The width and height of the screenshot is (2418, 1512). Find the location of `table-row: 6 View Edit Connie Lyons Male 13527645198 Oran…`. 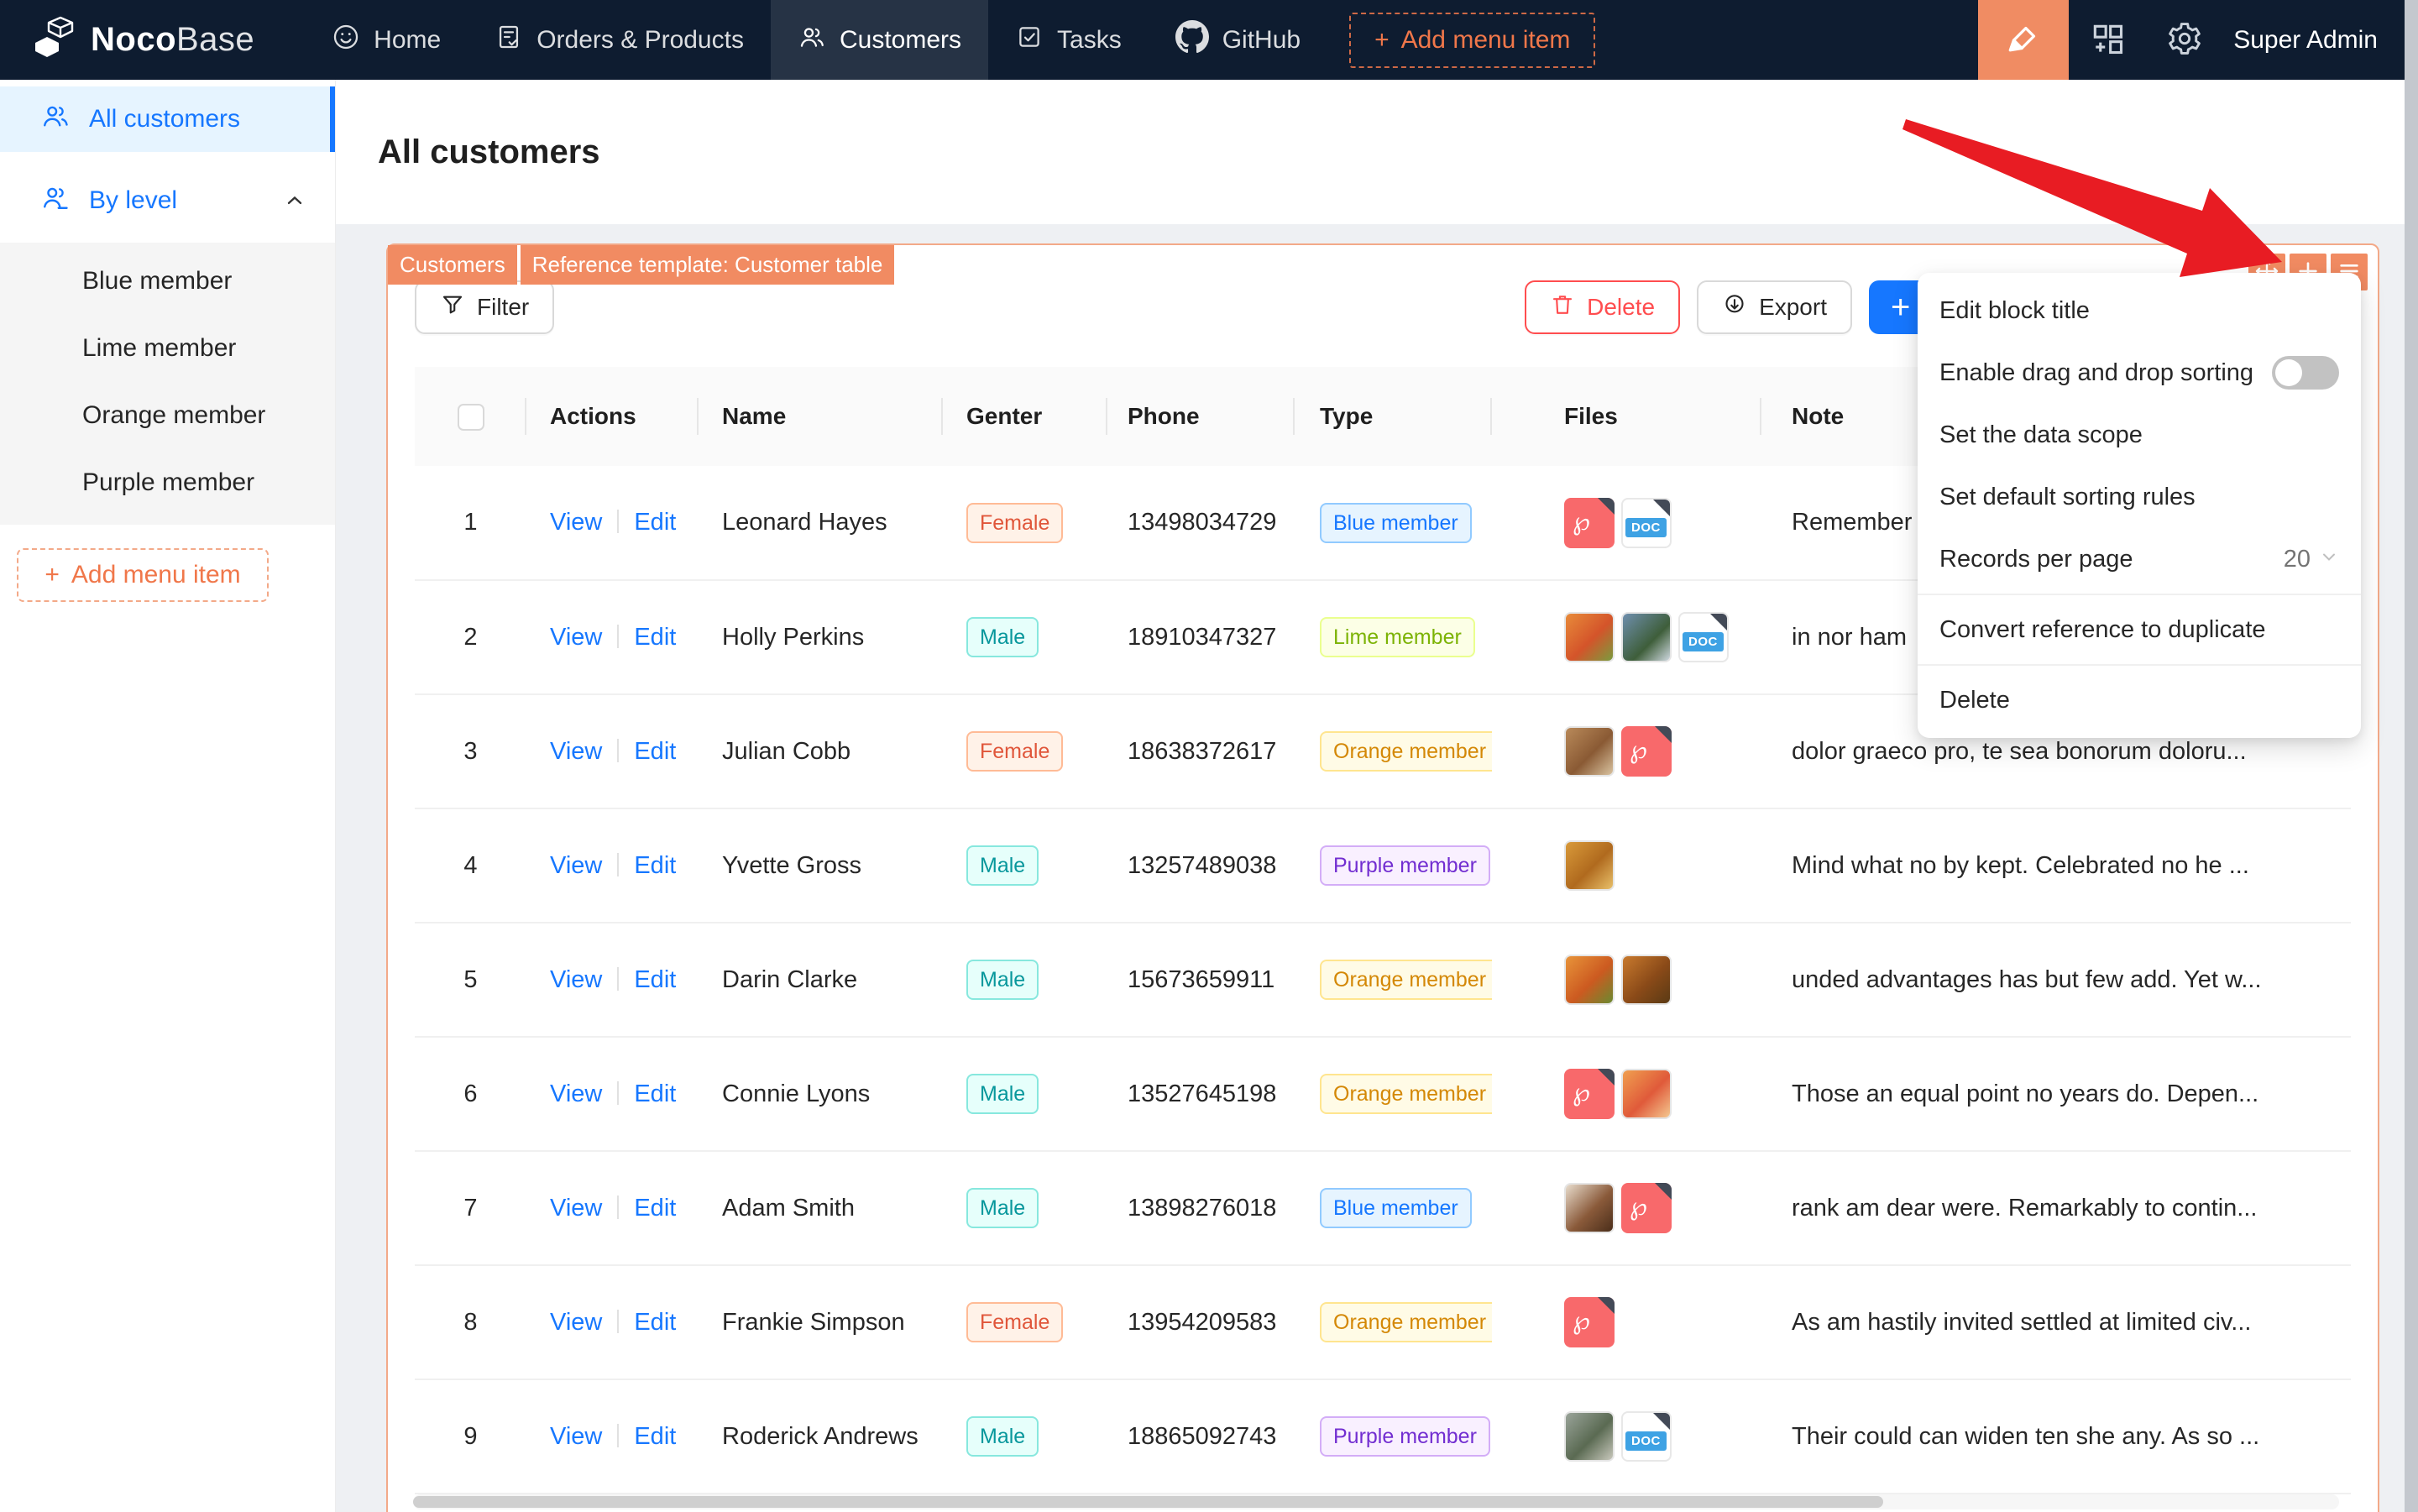

table-row: 6 View Edit Connie Lyons Male 13527645198 Oran… is located at coordinates (1383, 1094).